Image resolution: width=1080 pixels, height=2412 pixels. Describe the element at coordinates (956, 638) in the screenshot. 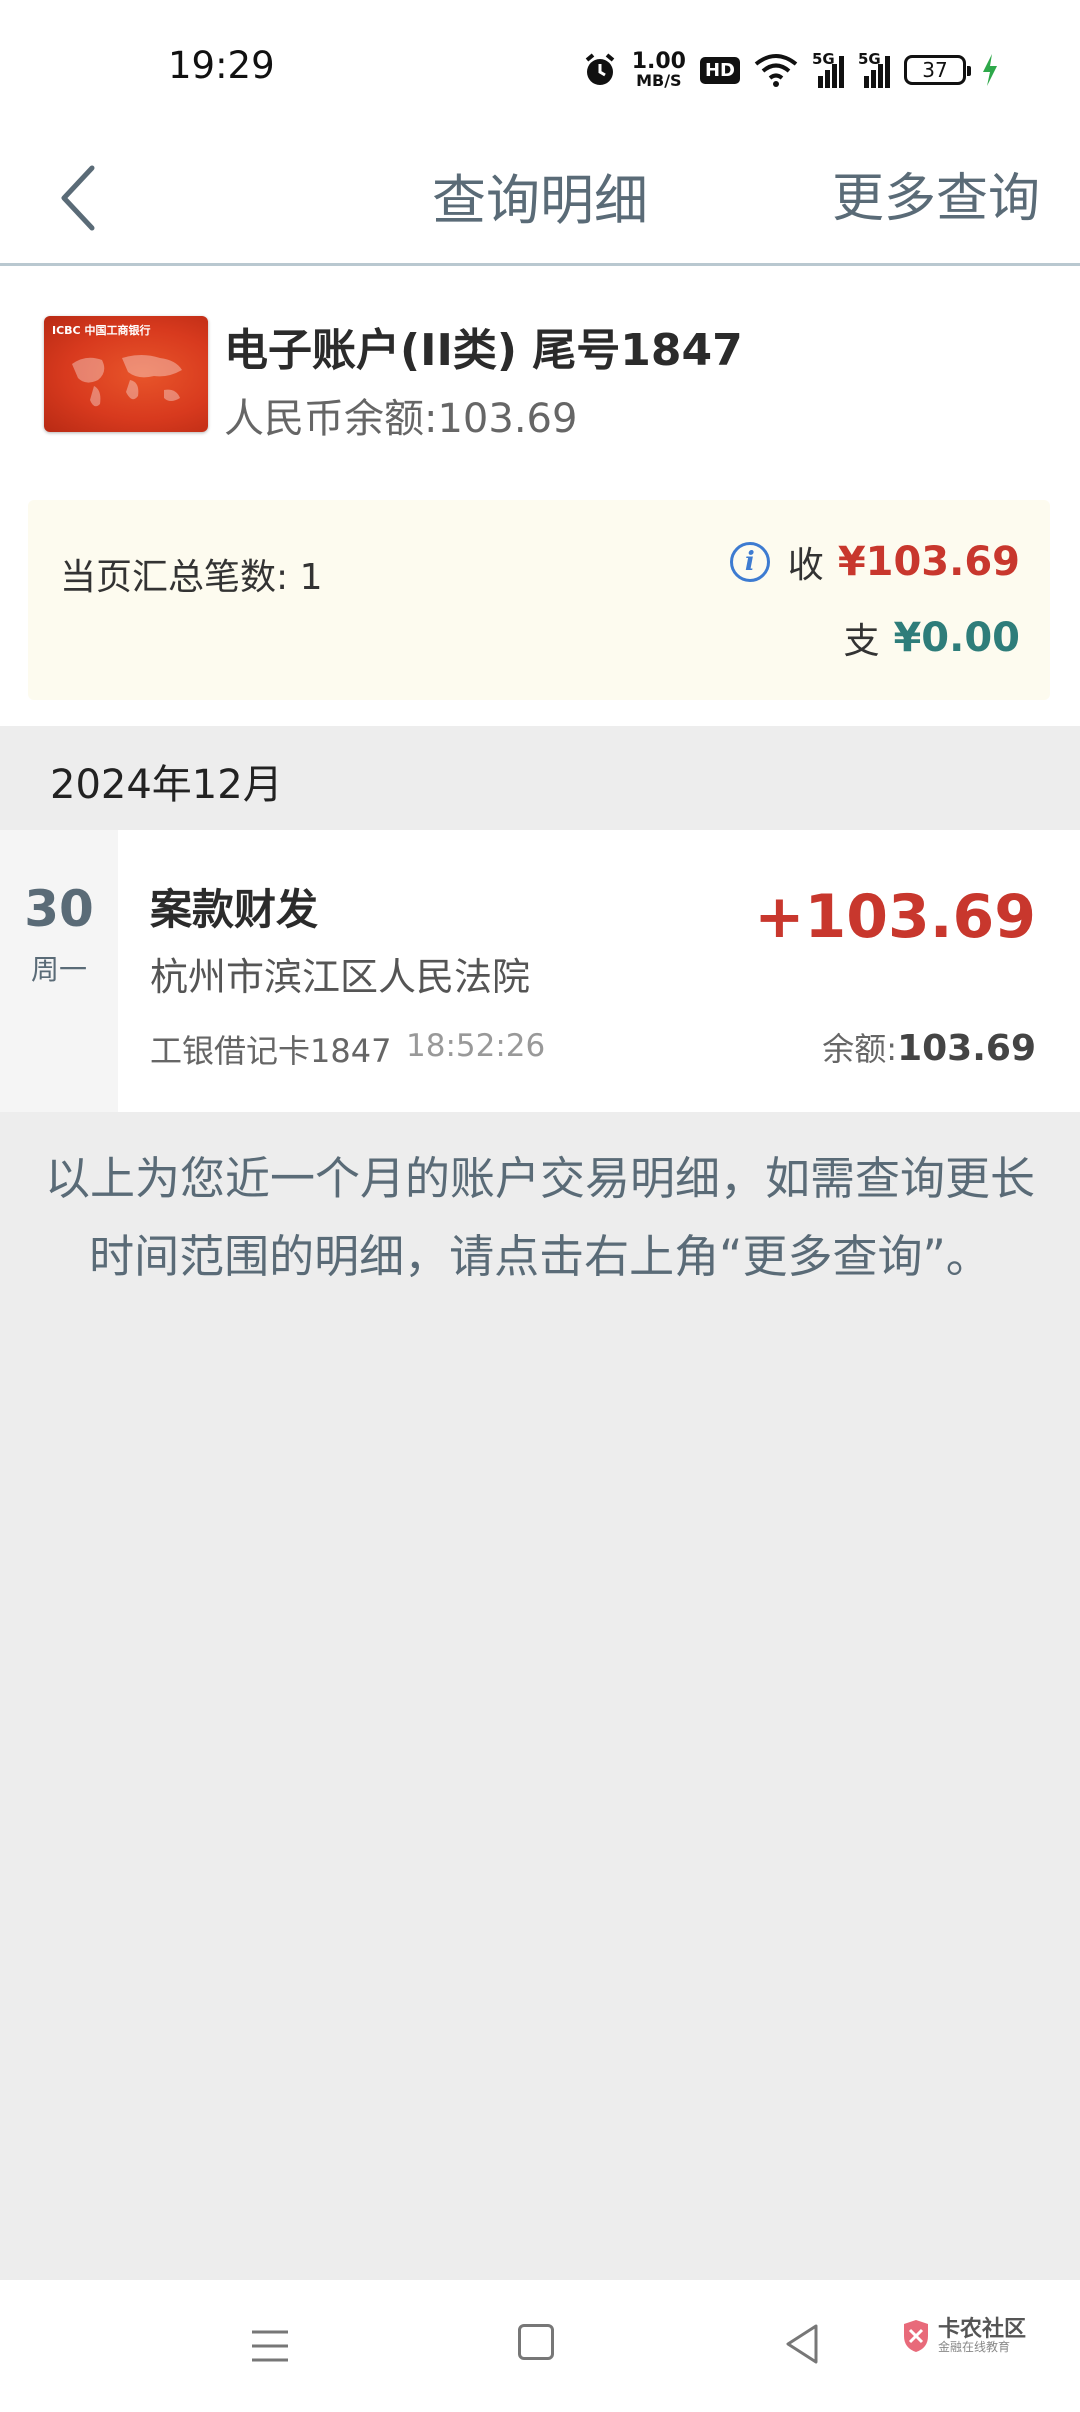

I see `expense-amount: ¥0.00` at that location.